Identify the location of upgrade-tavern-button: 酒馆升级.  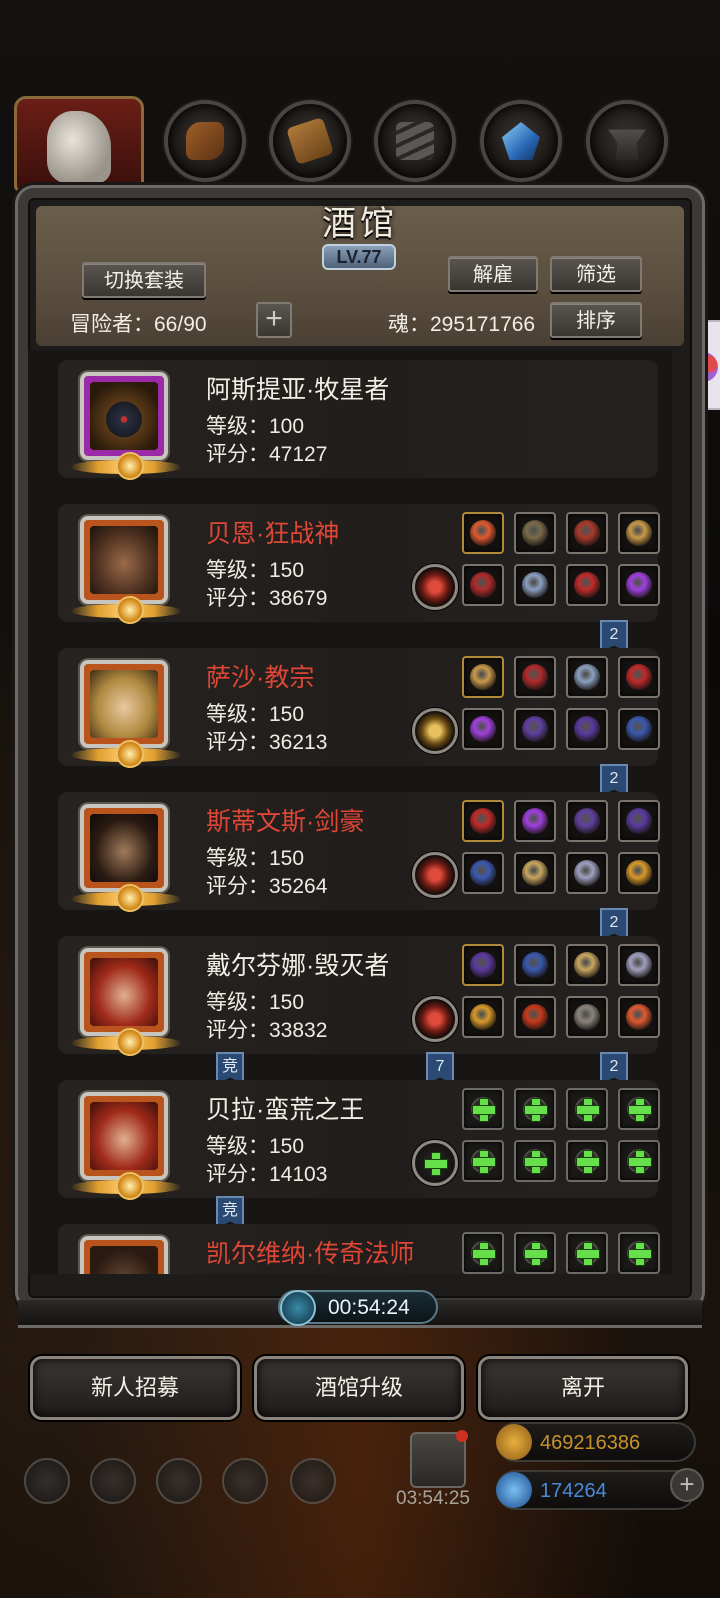
(359, 1388).